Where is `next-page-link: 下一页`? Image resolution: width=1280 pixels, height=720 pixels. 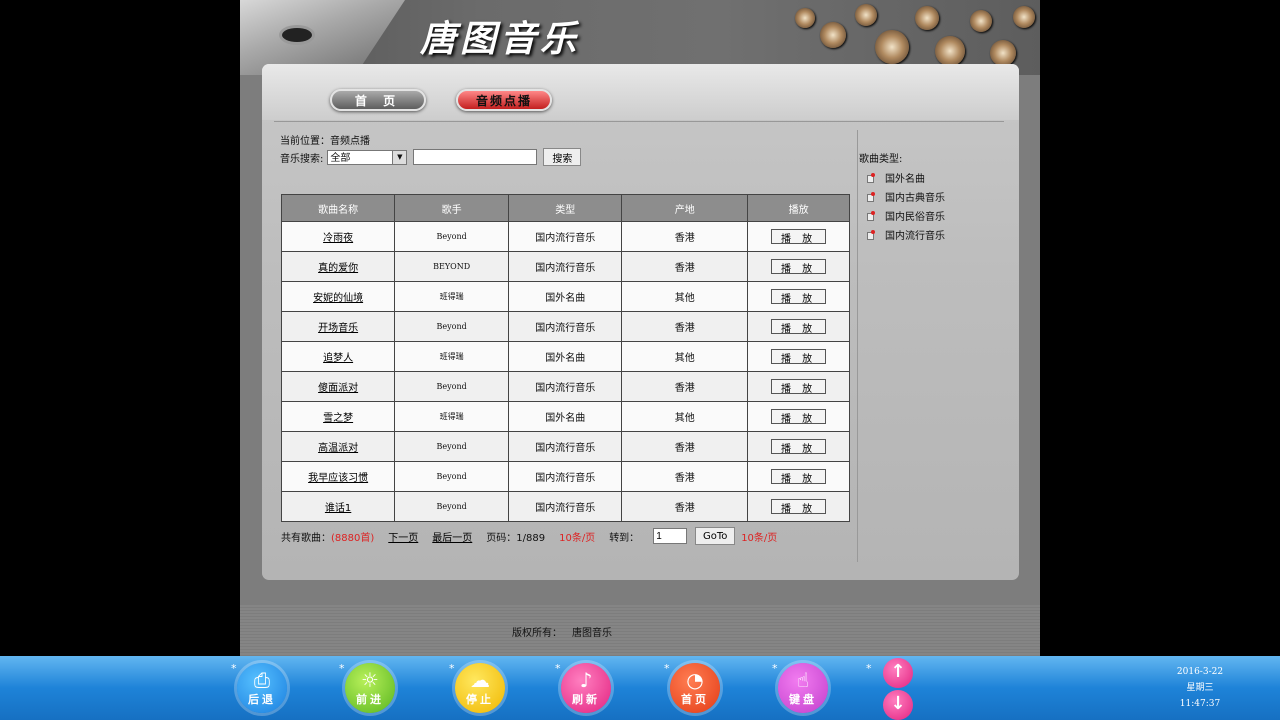 next-page-link: 下一页 is located at coordinates (403, 536).